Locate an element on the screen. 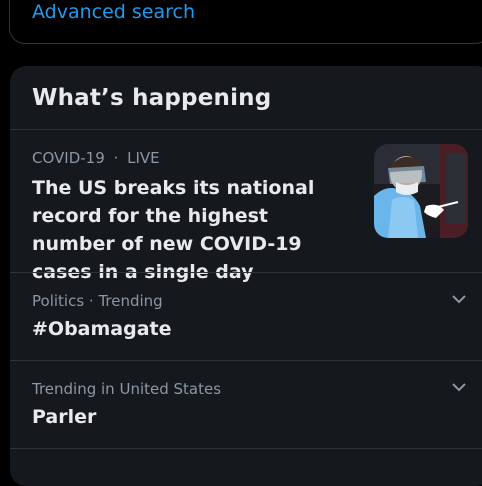  trend-title: #Obamagate is located at coordinates (102, 329).